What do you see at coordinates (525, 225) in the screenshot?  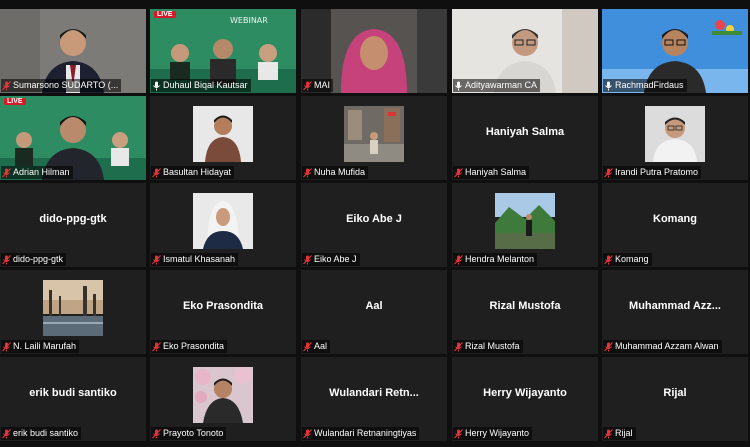 I see `participant-tile-hendra-melanton: Hendra Melanton` at bounding box center [525, 225].